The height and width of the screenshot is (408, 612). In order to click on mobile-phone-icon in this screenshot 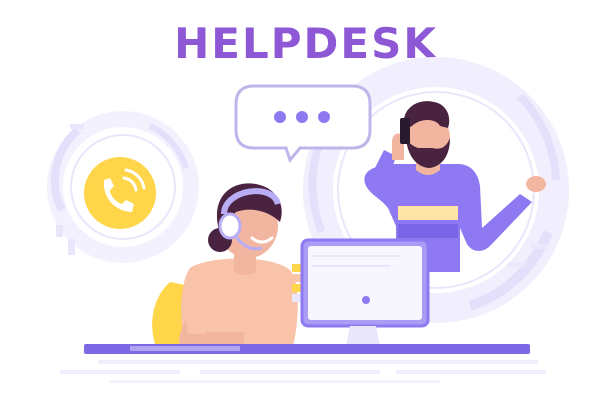, I will do `click(405, 131)`.